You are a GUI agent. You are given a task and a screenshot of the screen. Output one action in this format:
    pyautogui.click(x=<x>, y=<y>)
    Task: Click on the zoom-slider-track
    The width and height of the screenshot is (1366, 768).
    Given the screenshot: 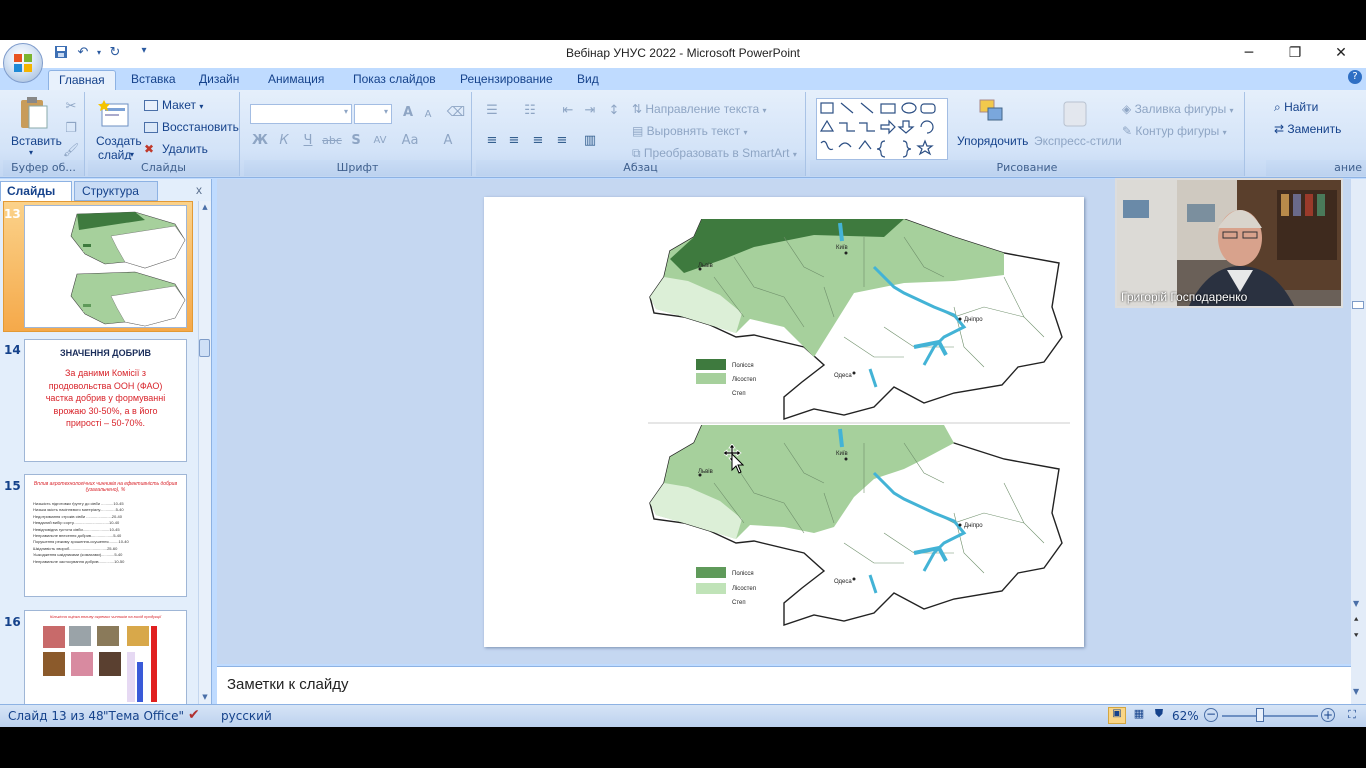 What is the action you would take?
    pyautogui.click(x=1270, y=716)
    